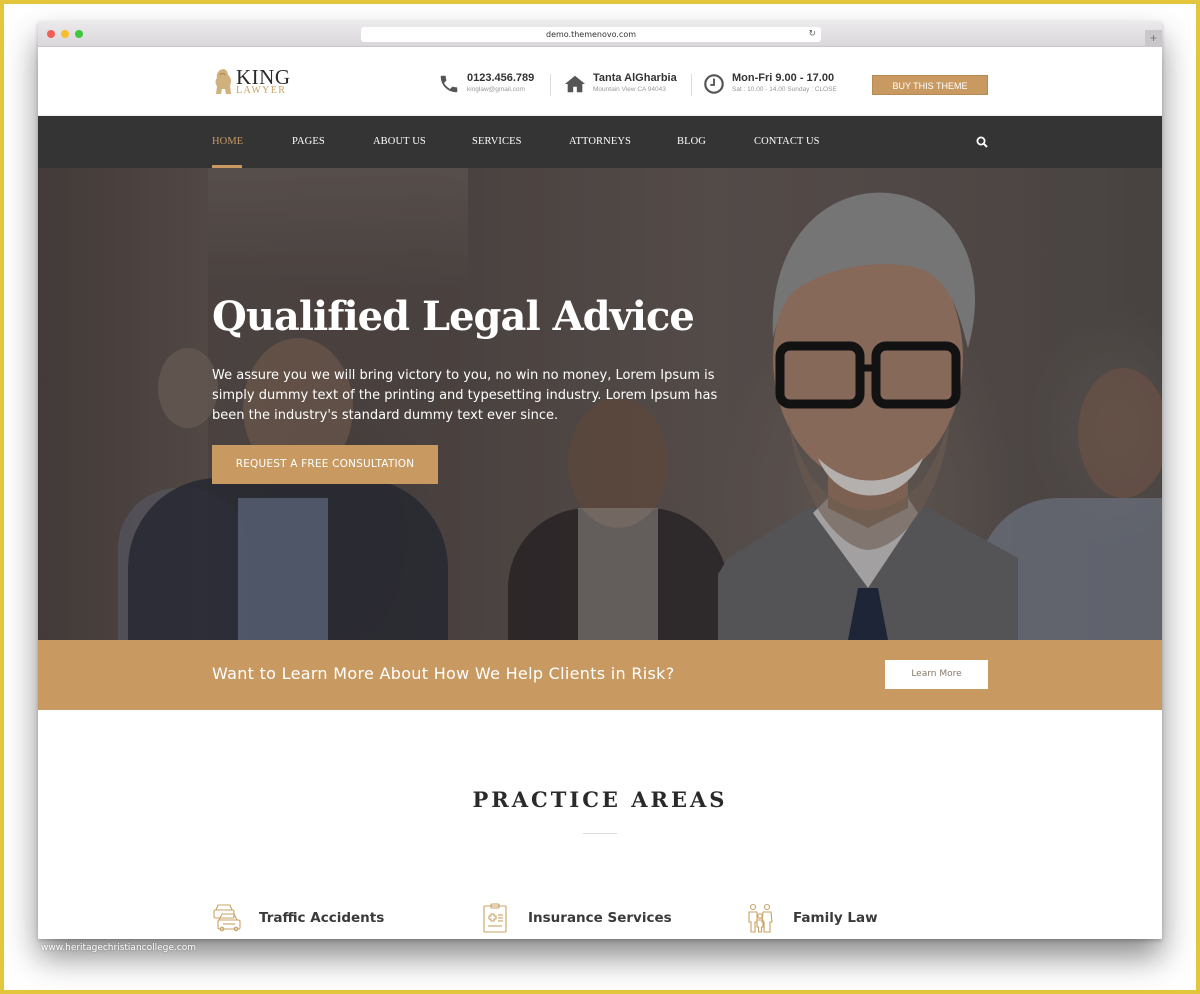 This screenshot has width=1200, height=994. I want to click on title-divider, so click(600, 833).